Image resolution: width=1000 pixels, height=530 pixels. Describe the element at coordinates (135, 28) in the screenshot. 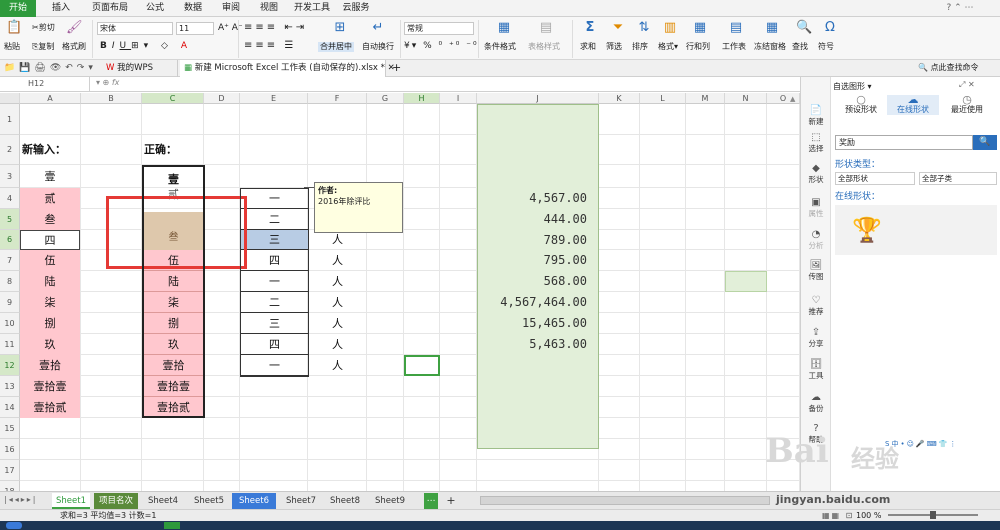

I see `font-select: 宋体` at that location.